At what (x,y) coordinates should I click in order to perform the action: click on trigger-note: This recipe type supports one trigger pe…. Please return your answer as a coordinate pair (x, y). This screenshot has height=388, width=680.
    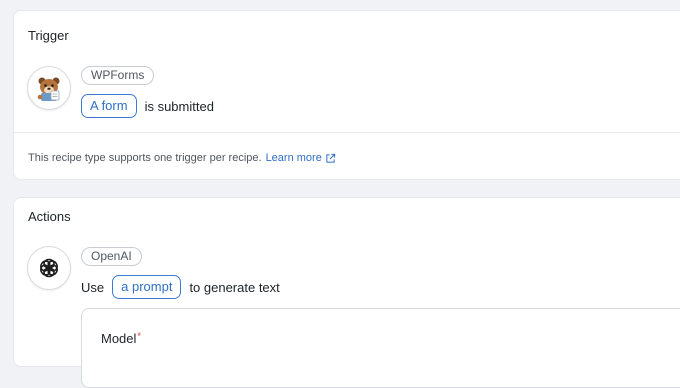
    Looking at the image, I should click on (182, 158).